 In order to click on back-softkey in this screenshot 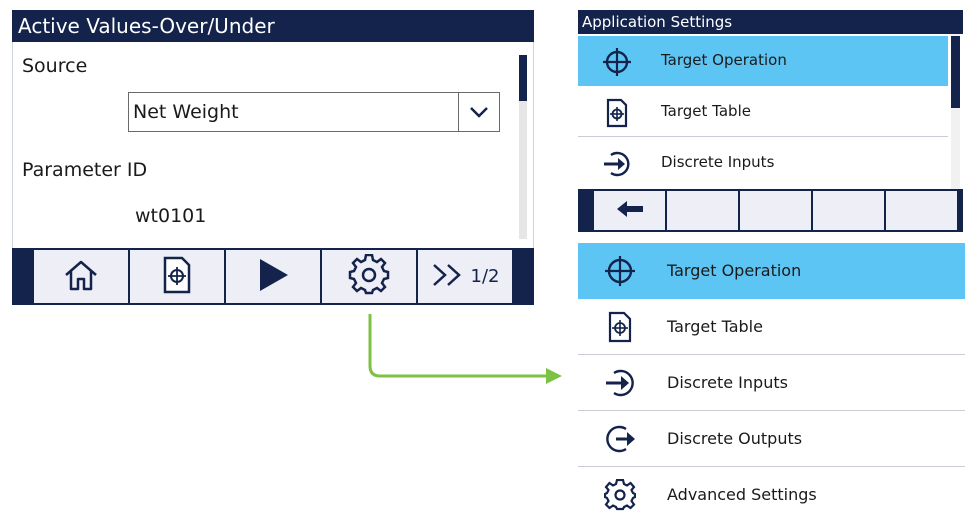, I will do `click(629, 210)`.